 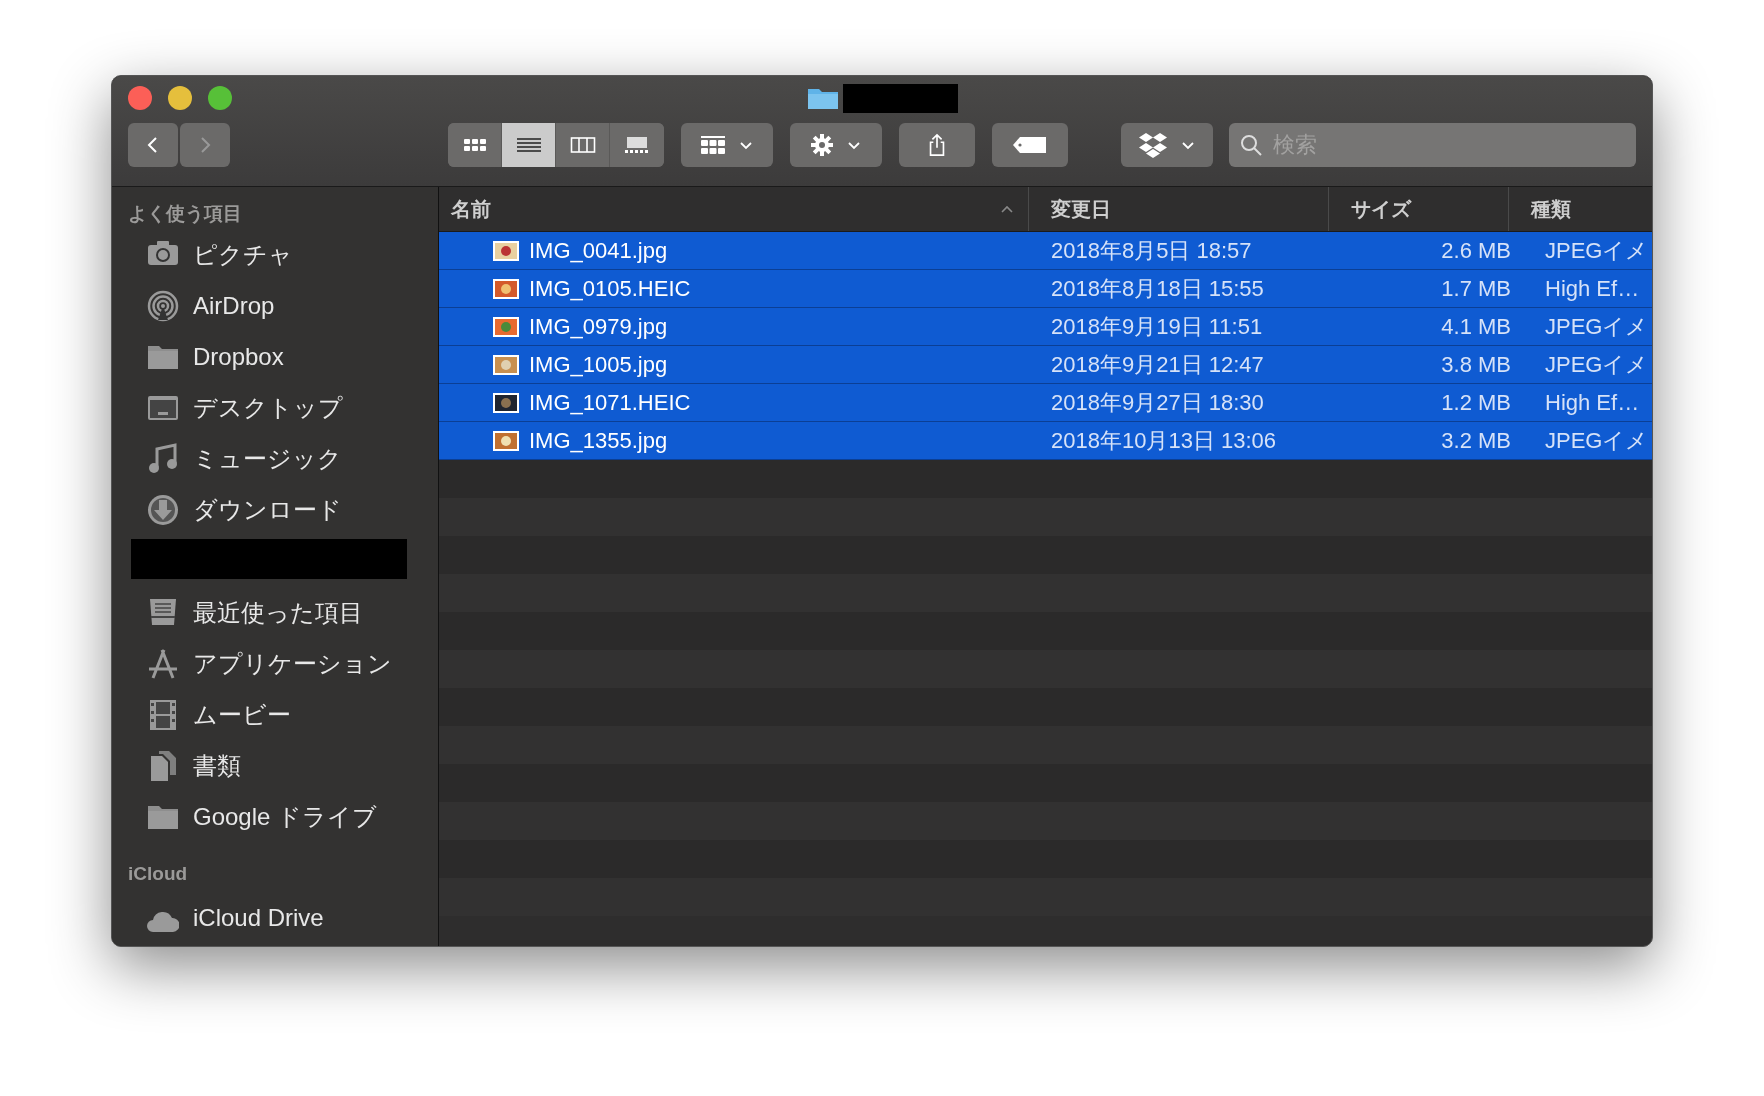 What do you see at coordinates (1045, 365) in the screenshot?
I see `file-row: IMG_1005.jpg 2018年9月21日 12:47 3.8 MB JPEGイメ` at bounding box center [1045, 365].